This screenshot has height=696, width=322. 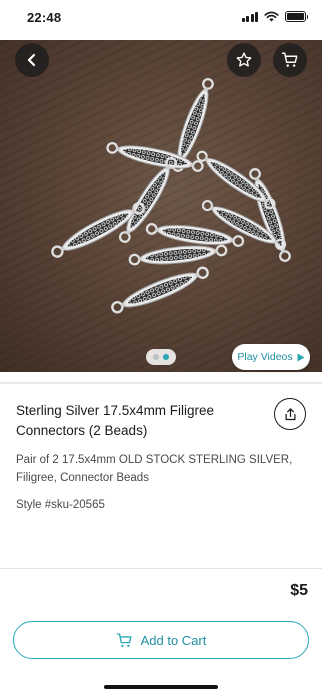 I want to click on footer-divider, so click(x=161, y=568).